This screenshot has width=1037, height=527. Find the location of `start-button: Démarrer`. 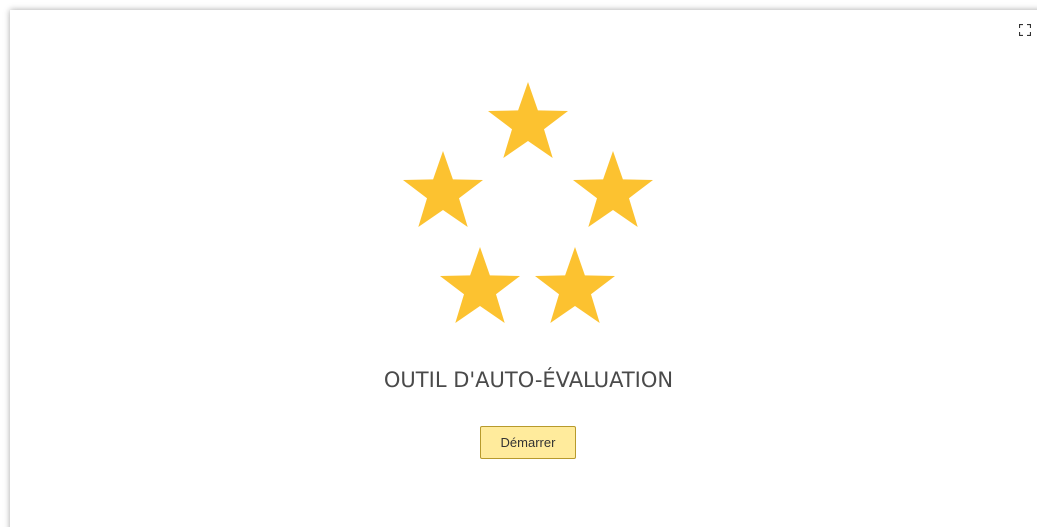

start-button: Démarrer is located at coordinates (528, 442).